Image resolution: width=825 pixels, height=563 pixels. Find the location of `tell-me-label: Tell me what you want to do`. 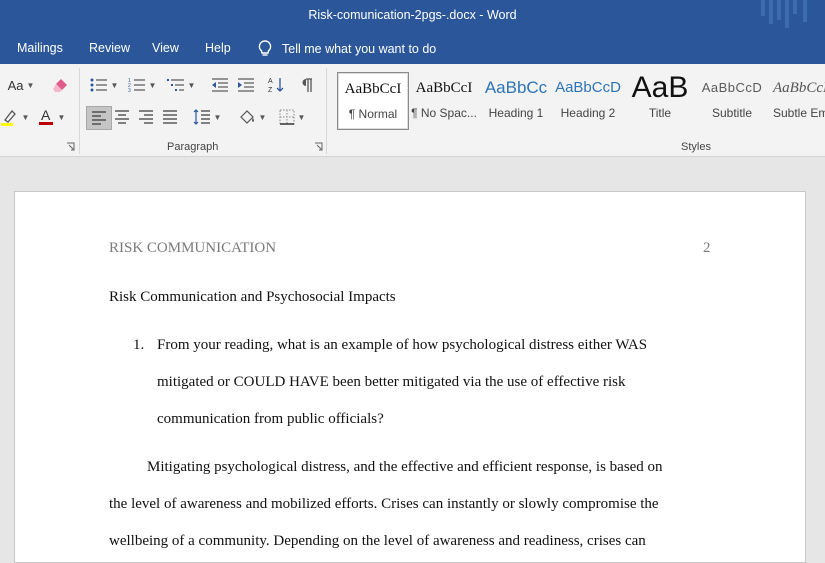

tell-me-label: Tell me what you want to do is located at coordinates (359, 49).